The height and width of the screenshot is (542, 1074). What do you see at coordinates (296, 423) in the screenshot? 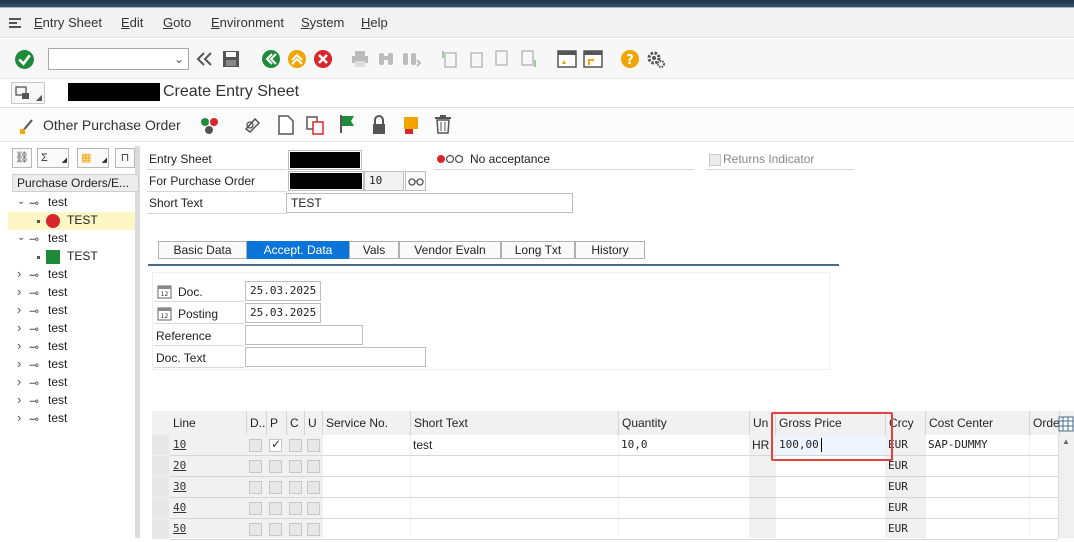
I see `column-header-c: C` at bounding box center [296, 423].